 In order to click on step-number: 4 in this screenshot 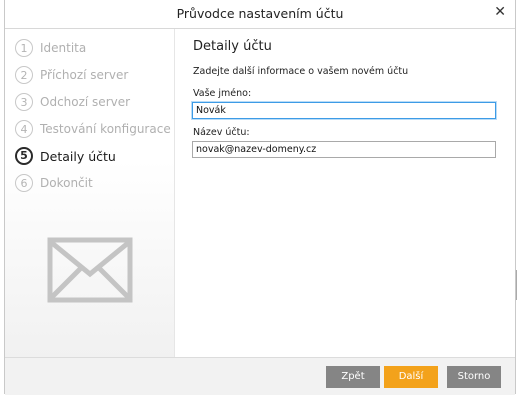, I will do `click(24, 129)`.